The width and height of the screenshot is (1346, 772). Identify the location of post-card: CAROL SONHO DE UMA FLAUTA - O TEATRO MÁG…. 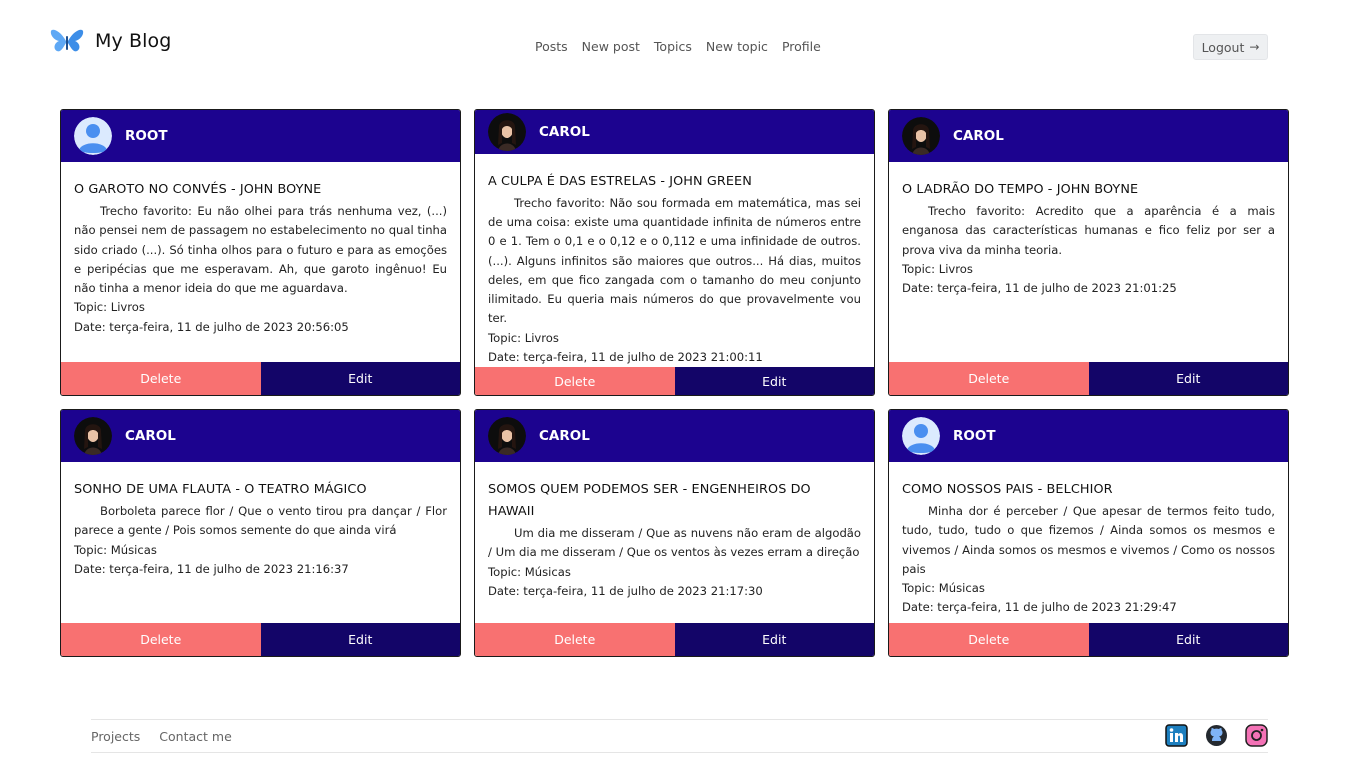
(260, 533).